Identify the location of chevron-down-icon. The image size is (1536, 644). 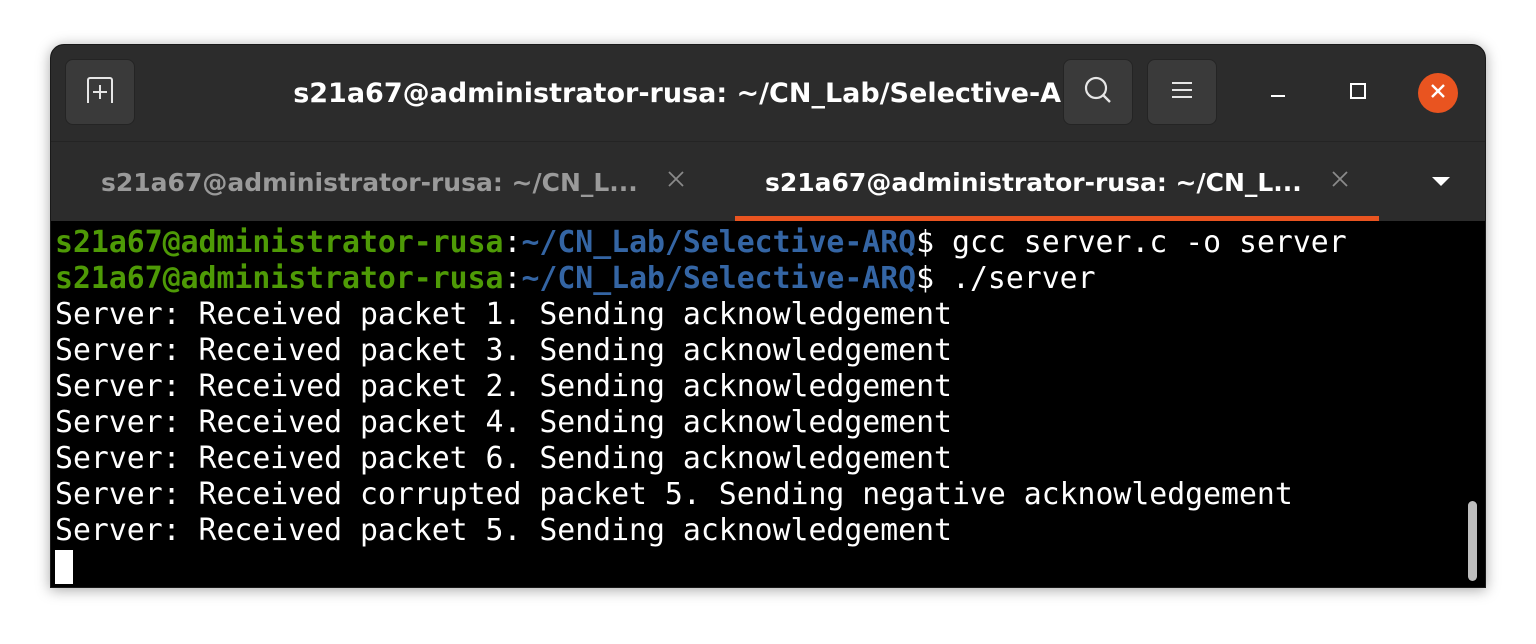
(1441, 182).